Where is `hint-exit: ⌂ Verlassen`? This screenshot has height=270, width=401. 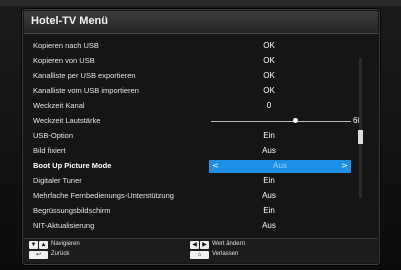
hint-exit: ⌂ Verlassen is located at coordinates (250, 256).